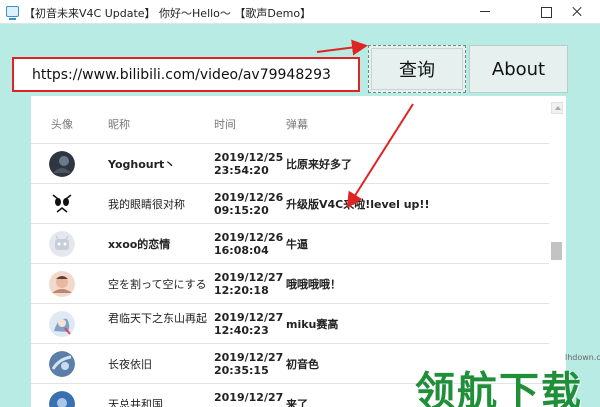  Describe the element at coordinates (225, 124) in the screenshot. I see `header-time: 时间` at that location.